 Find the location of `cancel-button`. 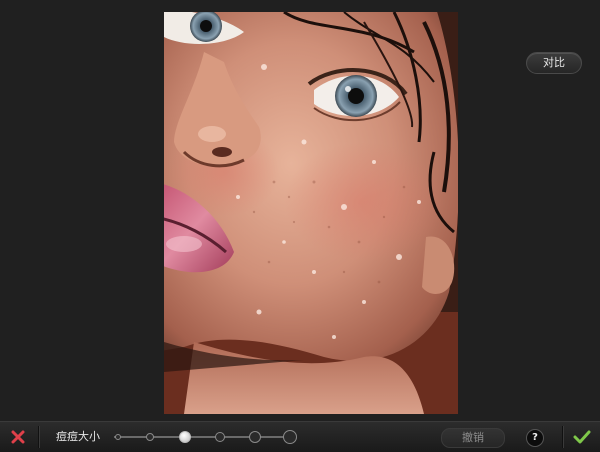

cancel-button is located at coordinates (18, 437).